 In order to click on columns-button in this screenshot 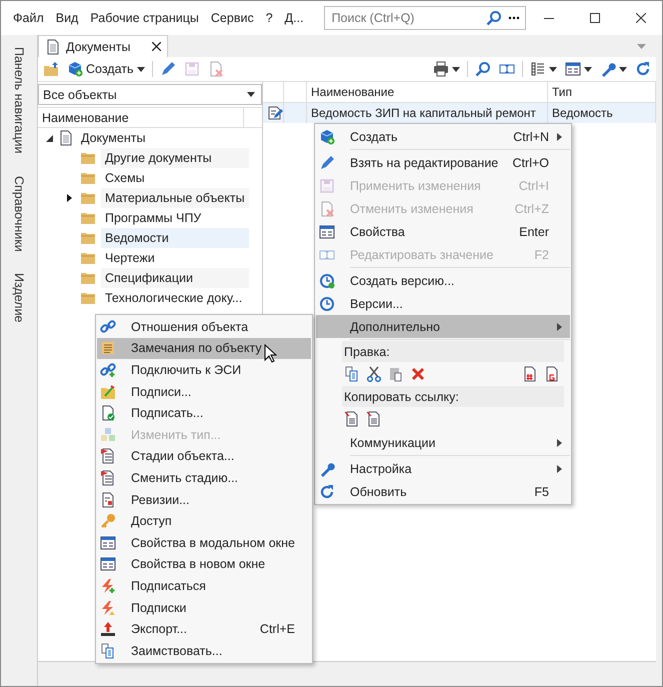, I will do `click(543, 69)`.